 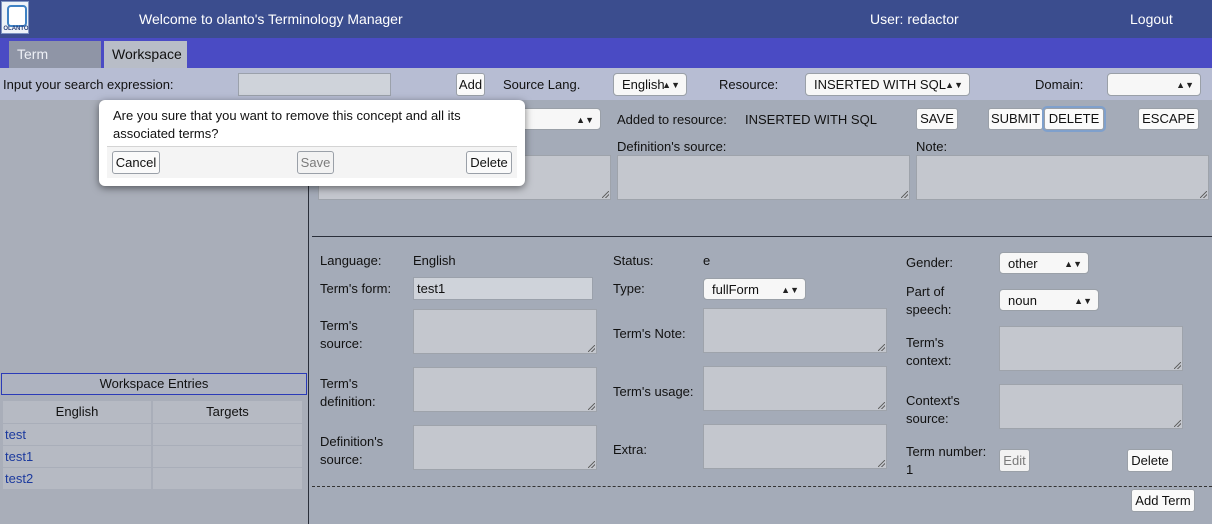 What do you see at coordinates (1150, 460) in the screenshot?
I see `delete-term-button: Delete` at bounding box center [1150, 460].